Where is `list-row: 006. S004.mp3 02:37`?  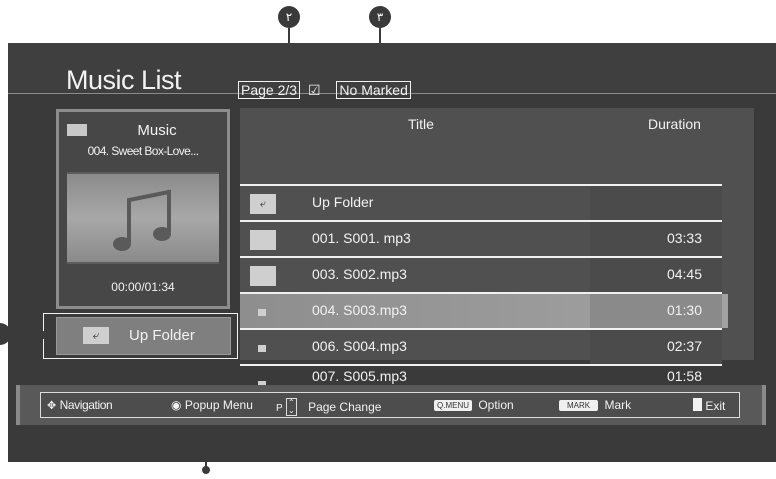 list-row: 006. S004.mp3 02:37 is located at coordinates (484, 346).